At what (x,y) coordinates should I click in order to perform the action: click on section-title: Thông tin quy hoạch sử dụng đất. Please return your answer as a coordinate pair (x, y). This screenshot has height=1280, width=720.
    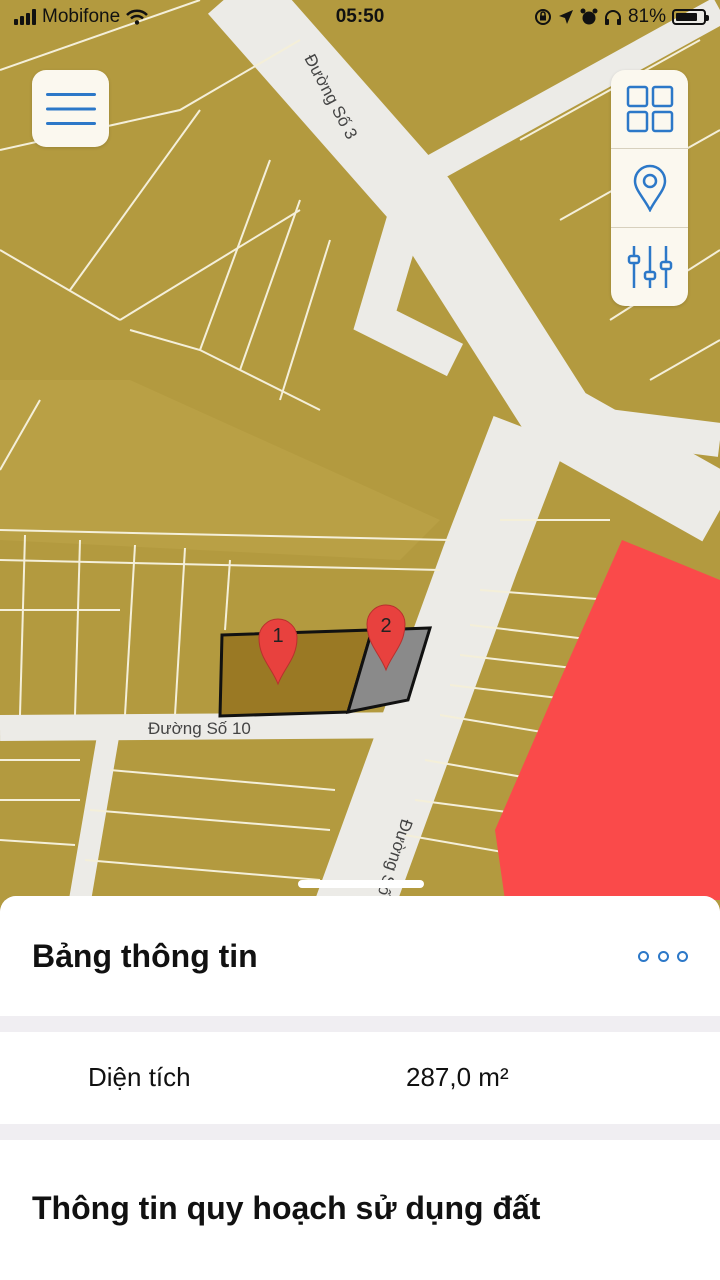
    Looking at the image, I should click on (286, 1208).